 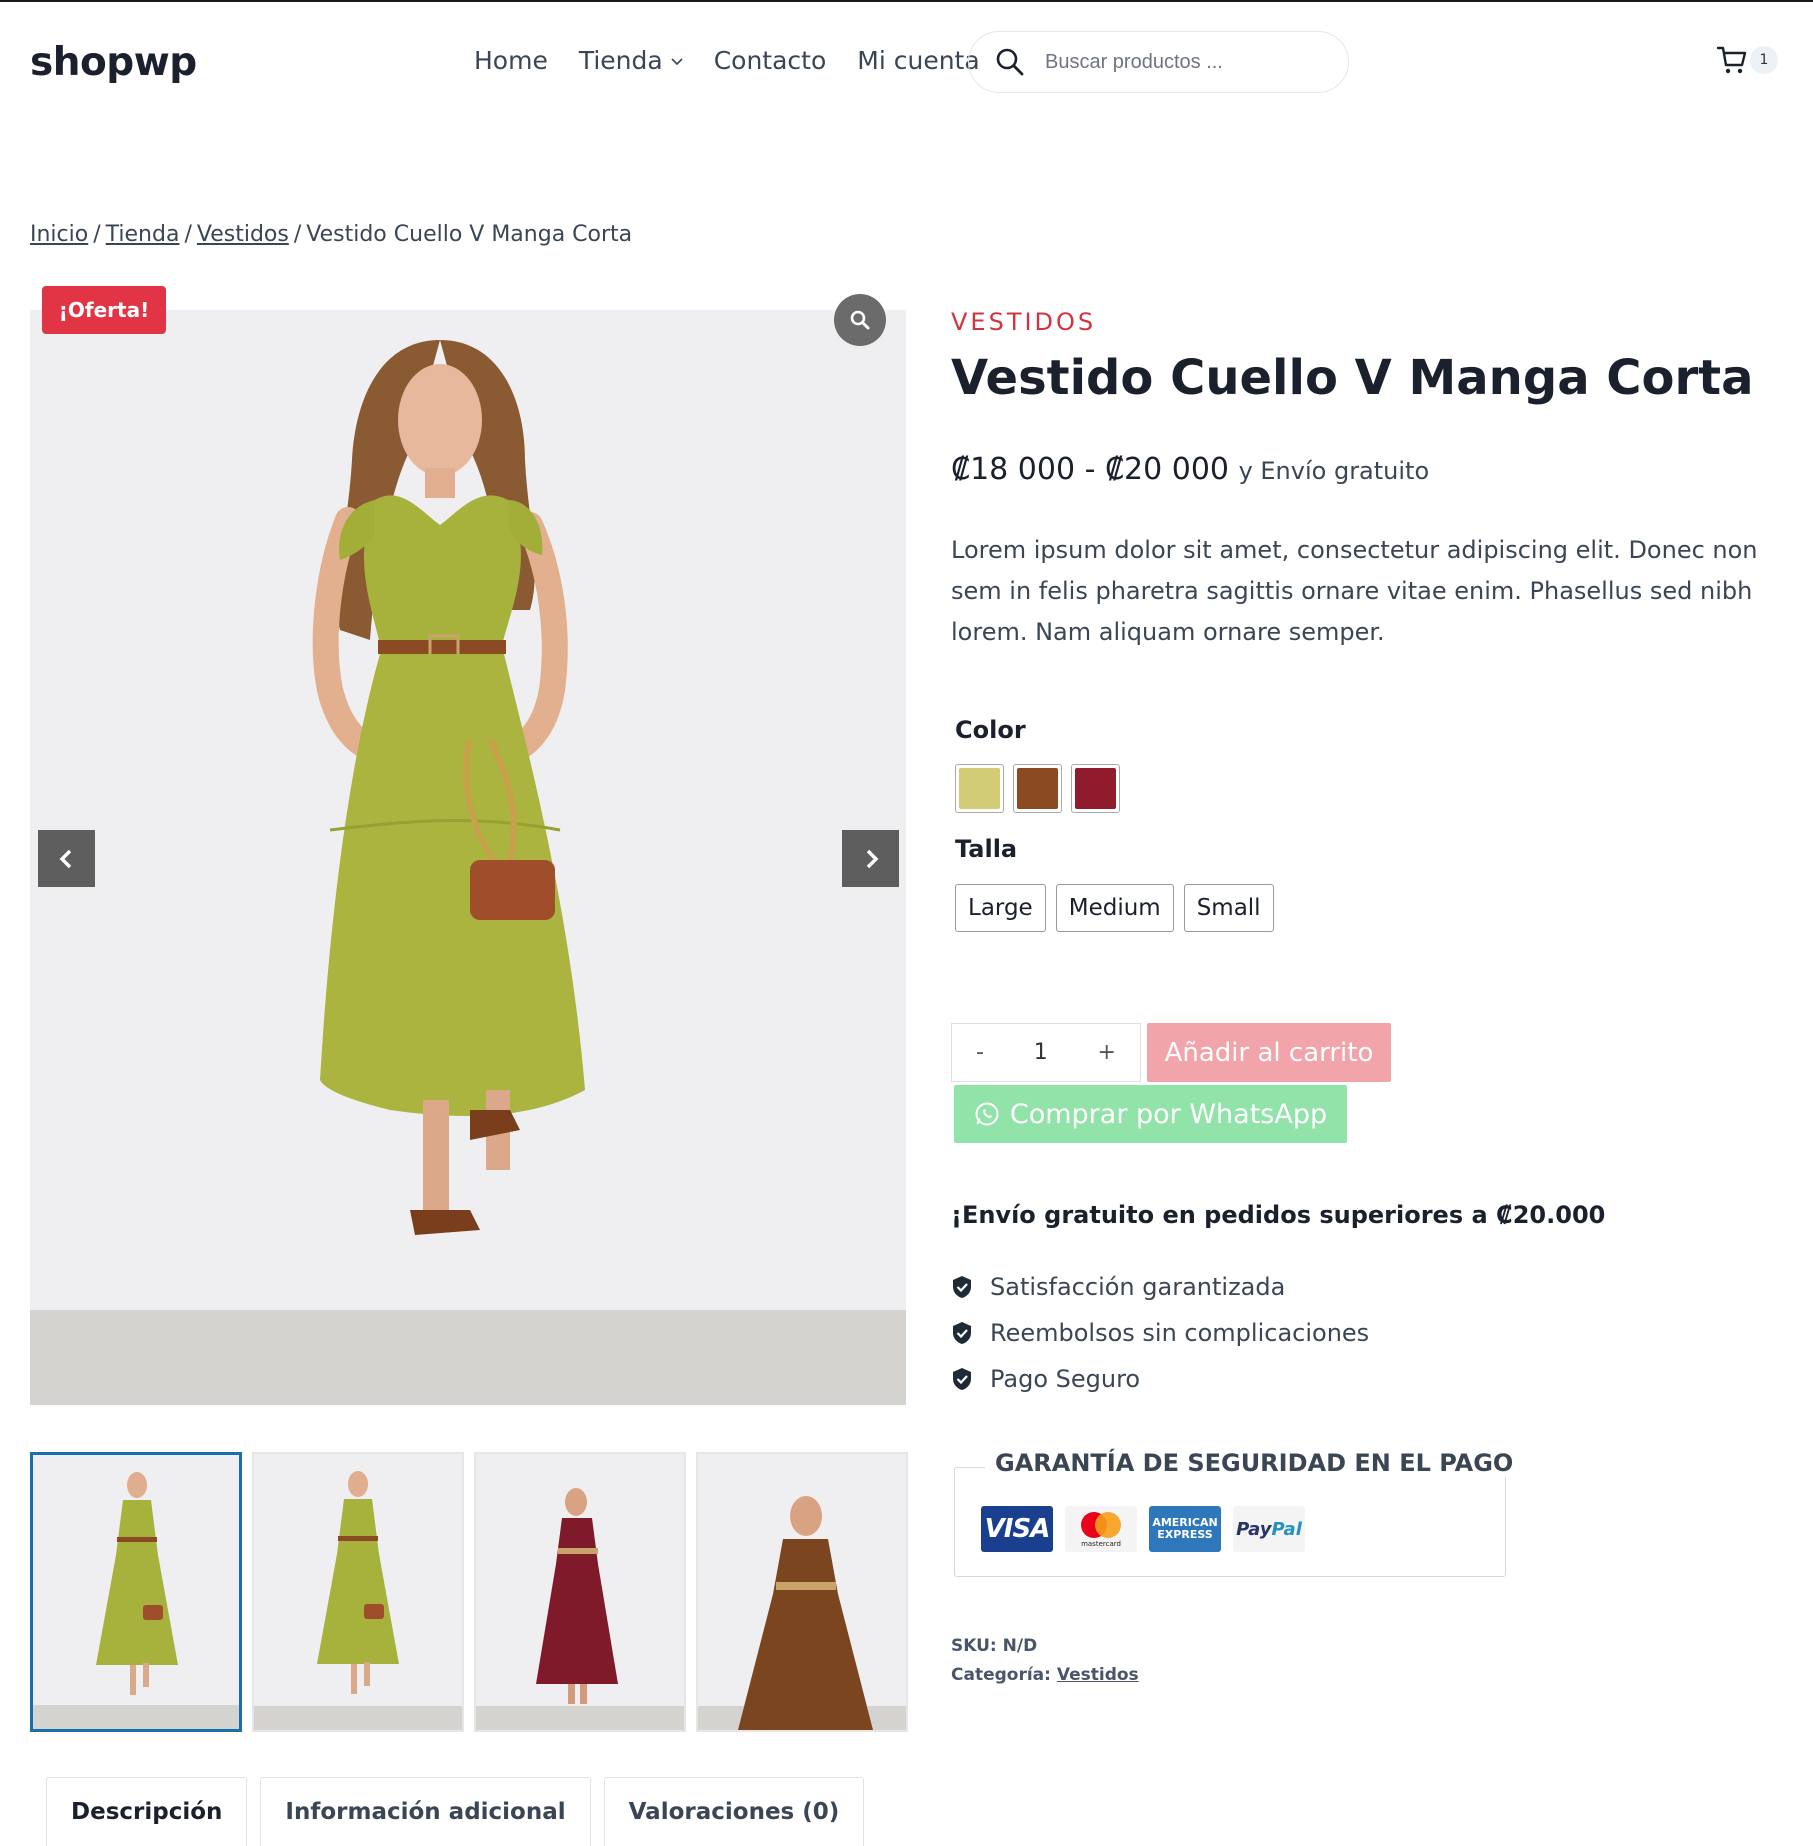 What do you see at coordinates (1185, 62) in the screenshot?
I see `search-input` at bounding box center [1185, 62].